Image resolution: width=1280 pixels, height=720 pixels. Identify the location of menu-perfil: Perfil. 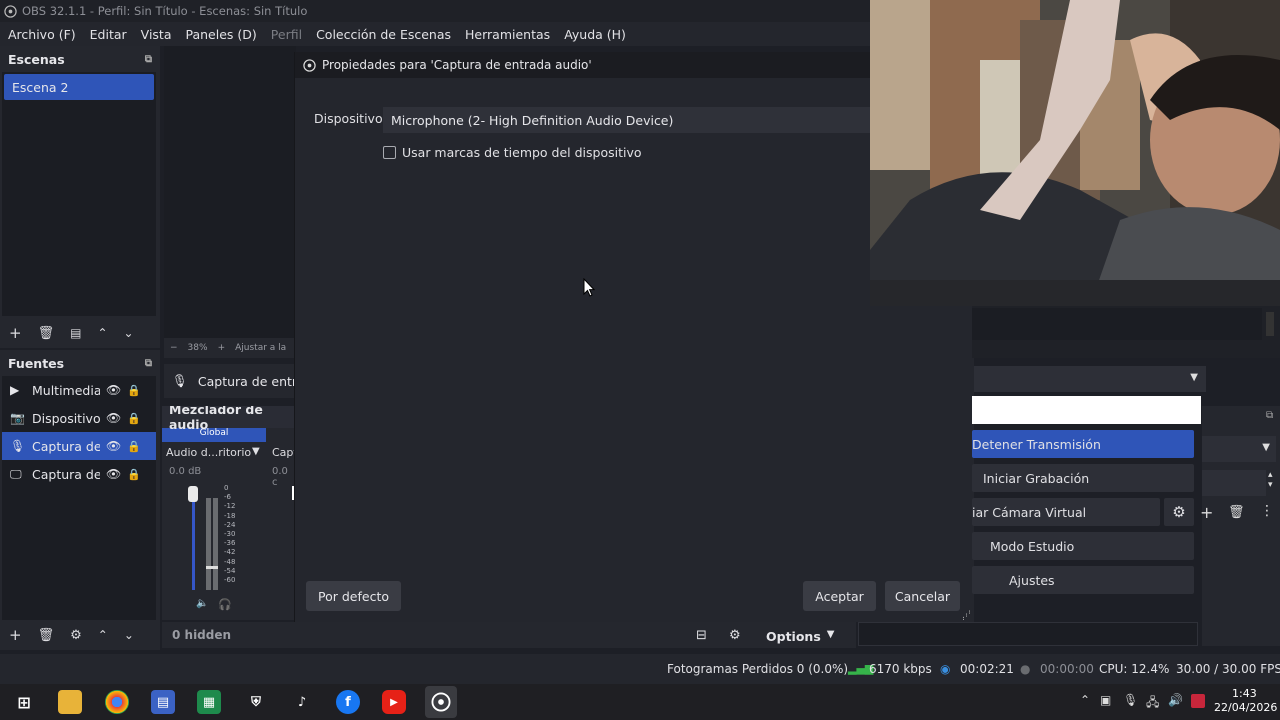
(286, 34).